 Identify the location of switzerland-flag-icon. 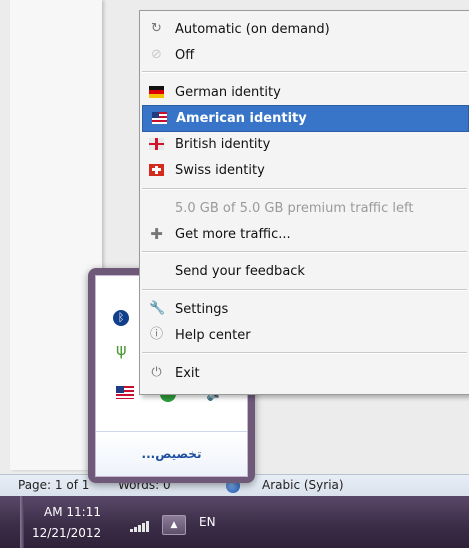
(156, 170).